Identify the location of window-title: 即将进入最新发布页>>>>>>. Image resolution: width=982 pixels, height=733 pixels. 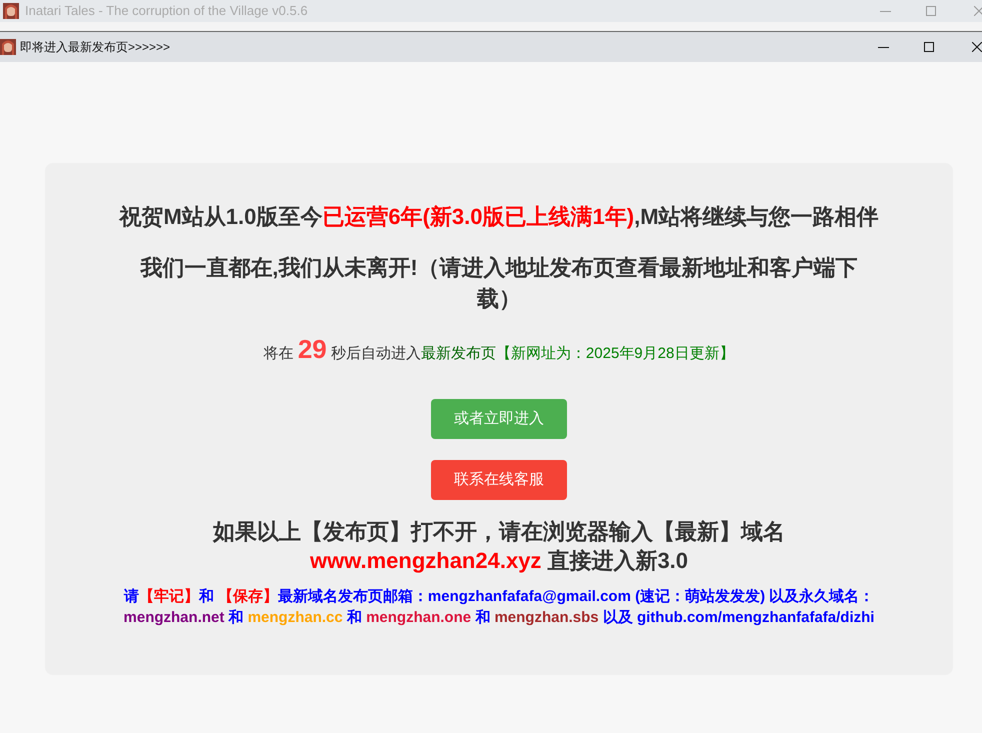
(95, 47).